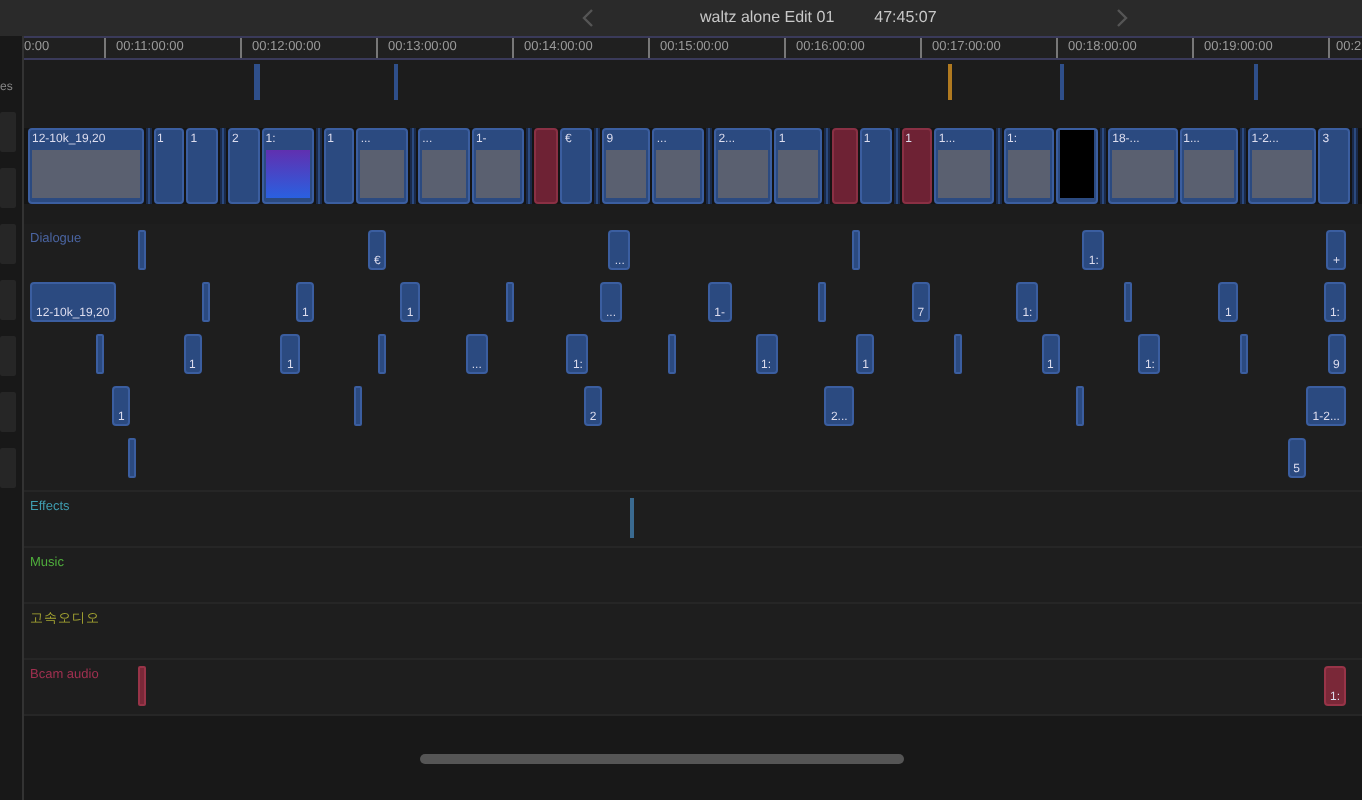 The image size is (1362, 800). What do you see at coordinates (767, 18) in the screenshot?
I see `timeline-title: waltz alone Edit 01` at bounding box center [767, 18].